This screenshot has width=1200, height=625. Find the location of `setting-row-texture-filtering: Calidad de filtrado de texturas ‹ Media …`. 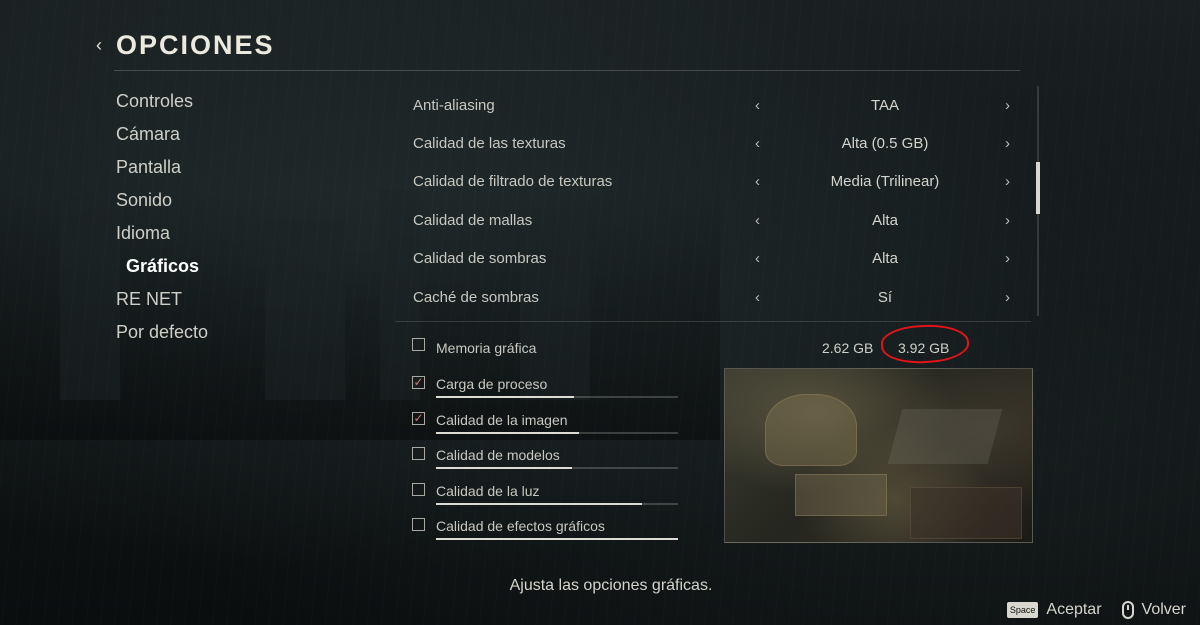

setting-row-texture-filtering: Calidad de filtrado de texturas ‹ Media … is located at coordinates (718, 182).